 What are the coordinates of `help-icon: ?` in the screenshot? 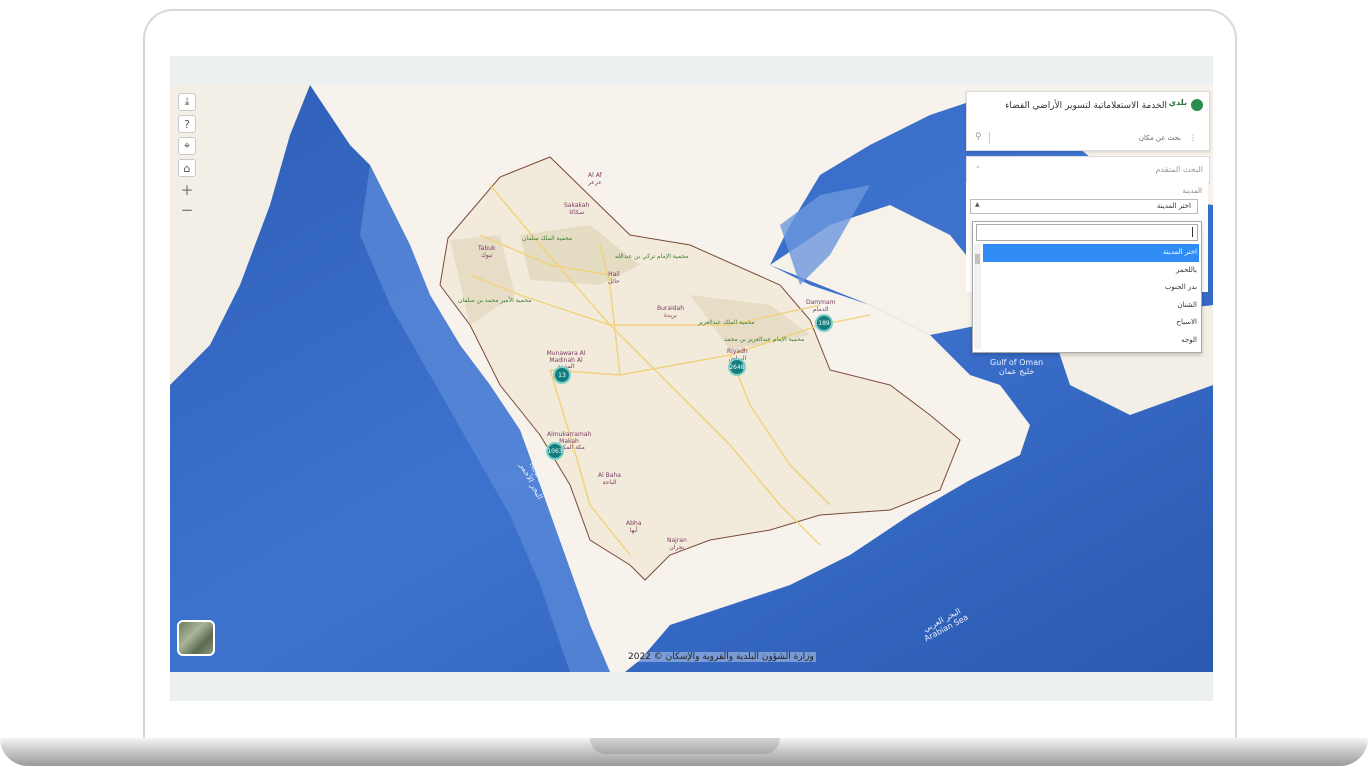 It's located at (187, 124).